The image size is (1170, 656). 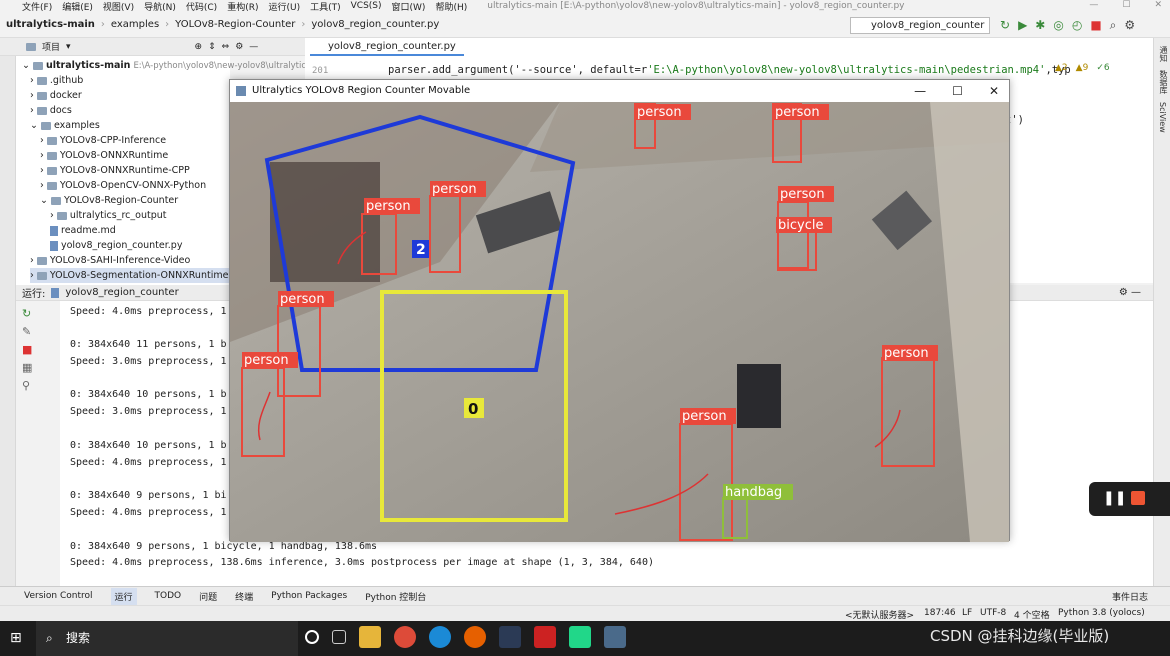 I want to click on tree-item: › YOLOv8-OpenCV-ONNX-Python, so click(x=123, y=185).